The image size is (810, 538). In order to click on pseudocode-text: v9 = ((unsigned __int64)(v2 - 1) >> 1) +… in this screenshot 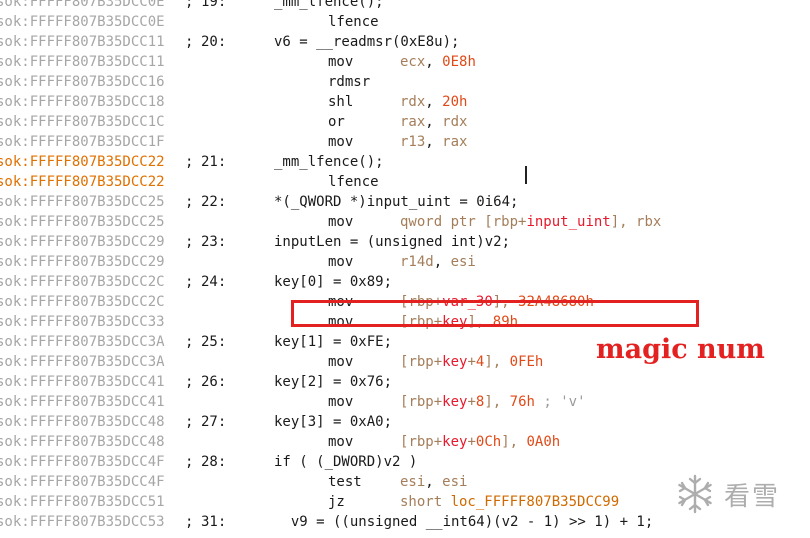, I will do `click(463, 522)`.